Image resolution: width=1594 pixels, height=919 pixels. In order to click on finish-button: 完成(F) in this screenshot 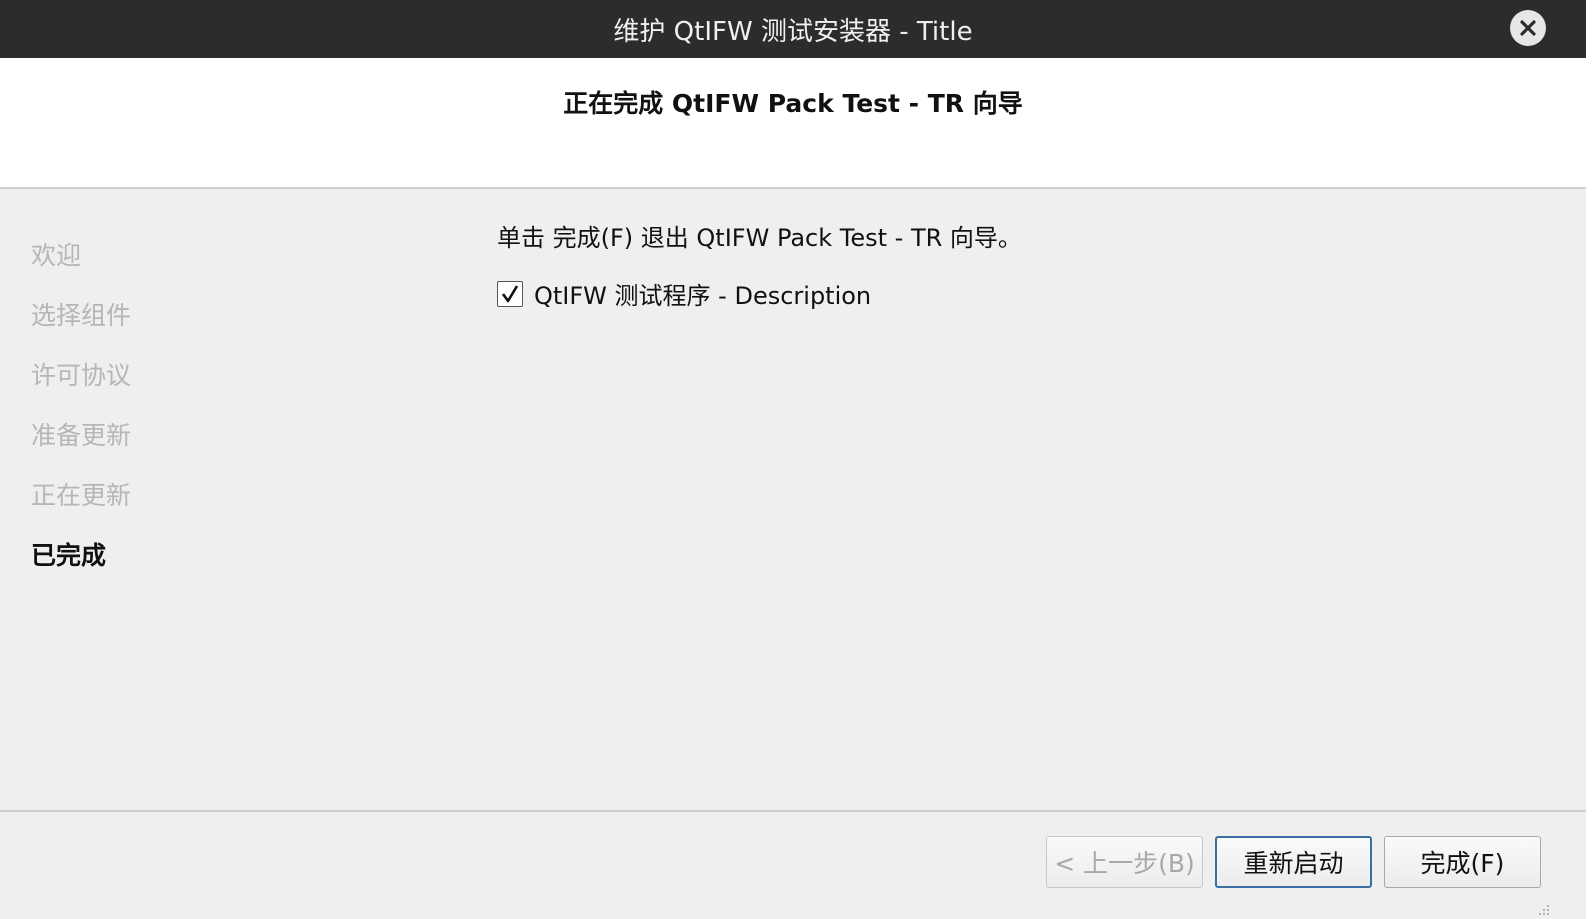, I will do `click(1462, 862)`.